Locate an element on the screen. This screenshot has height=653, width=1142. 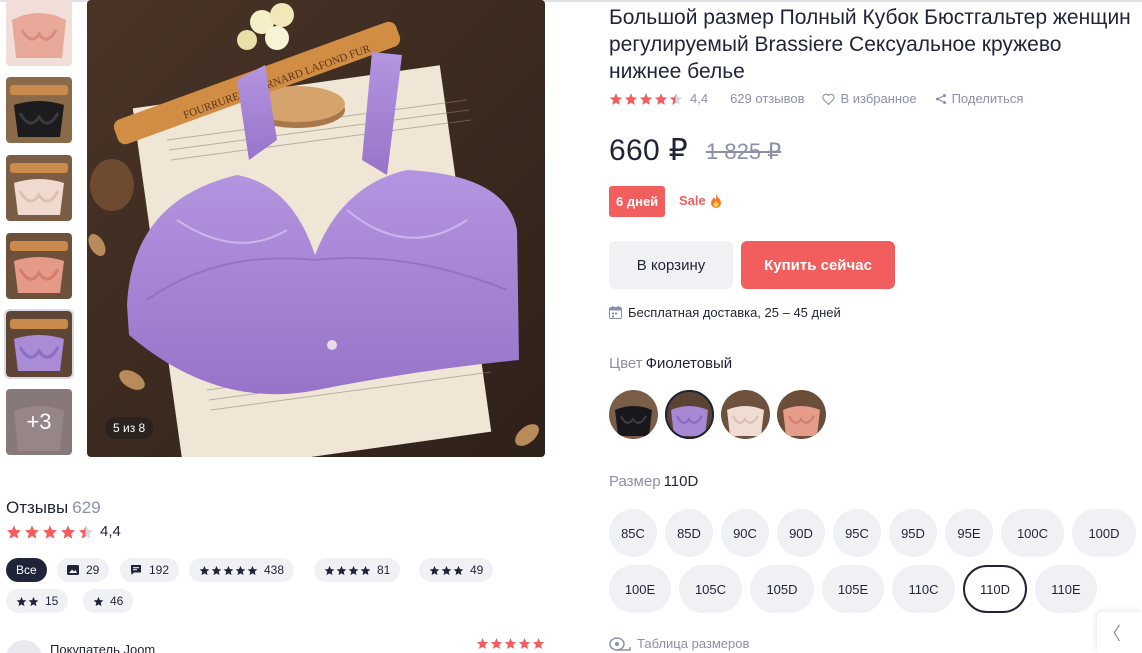
filter-all-label: Все is located at coordinates (26, 570).